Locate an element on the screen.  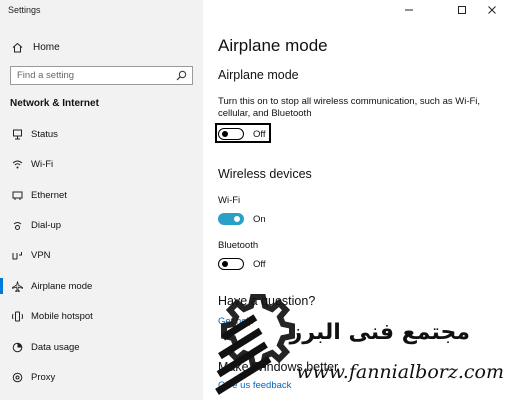
section-title: Network & Internet is located at coordinates (54, 103).